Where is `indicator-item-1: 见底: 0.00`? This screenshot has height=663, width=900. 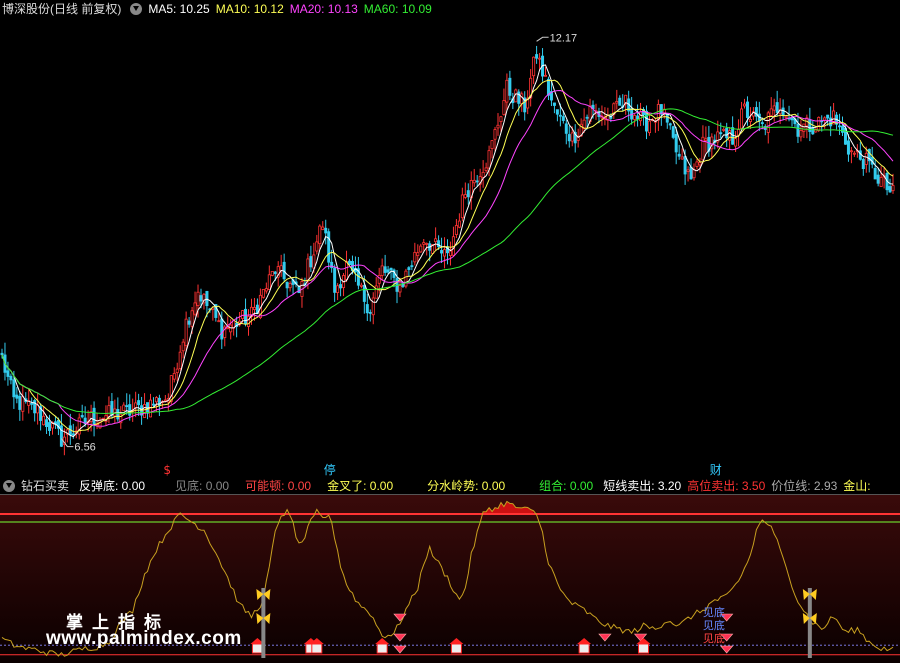
indicator-item-1: 见底: 0.00 is located at coordinates (202, 486).